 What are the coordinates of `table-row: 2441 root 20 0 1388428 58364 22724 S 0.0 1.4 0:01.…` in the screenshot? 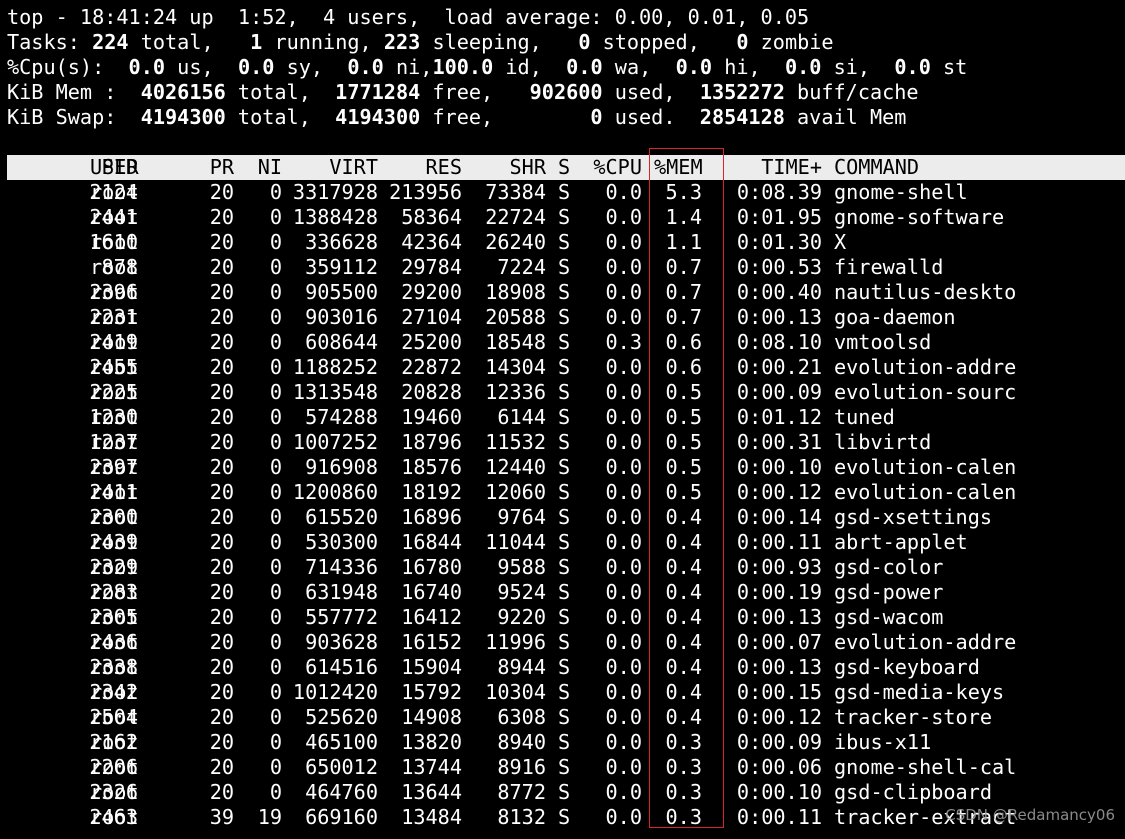 It's located at (562, 217).